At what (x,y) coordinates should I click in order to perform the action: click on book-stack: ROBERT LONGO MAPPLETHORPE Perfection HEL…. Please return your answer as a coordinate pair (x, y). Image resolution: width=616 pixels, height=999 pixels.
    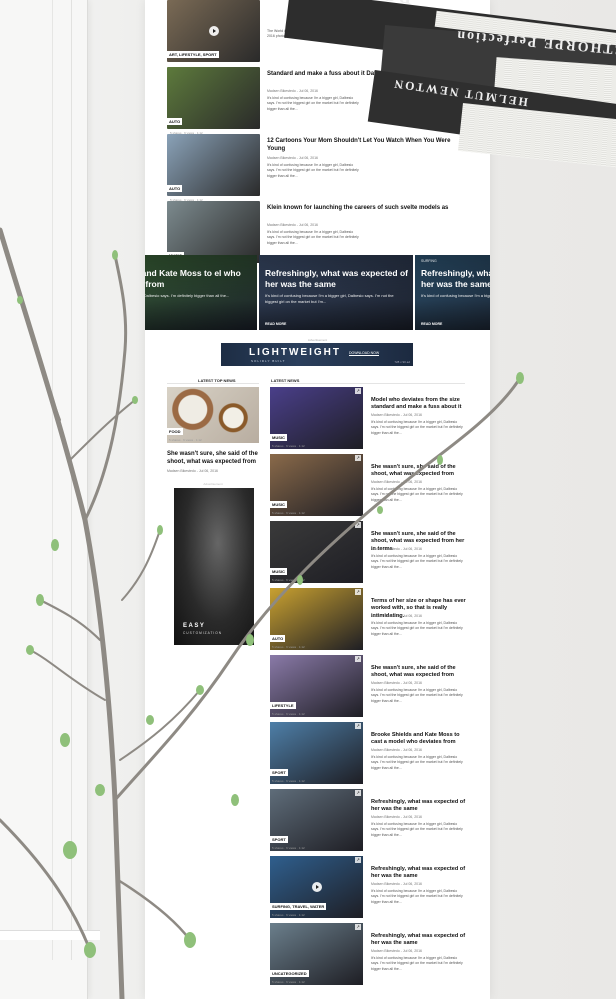
    Looking at the image, I should click on (428, 100).